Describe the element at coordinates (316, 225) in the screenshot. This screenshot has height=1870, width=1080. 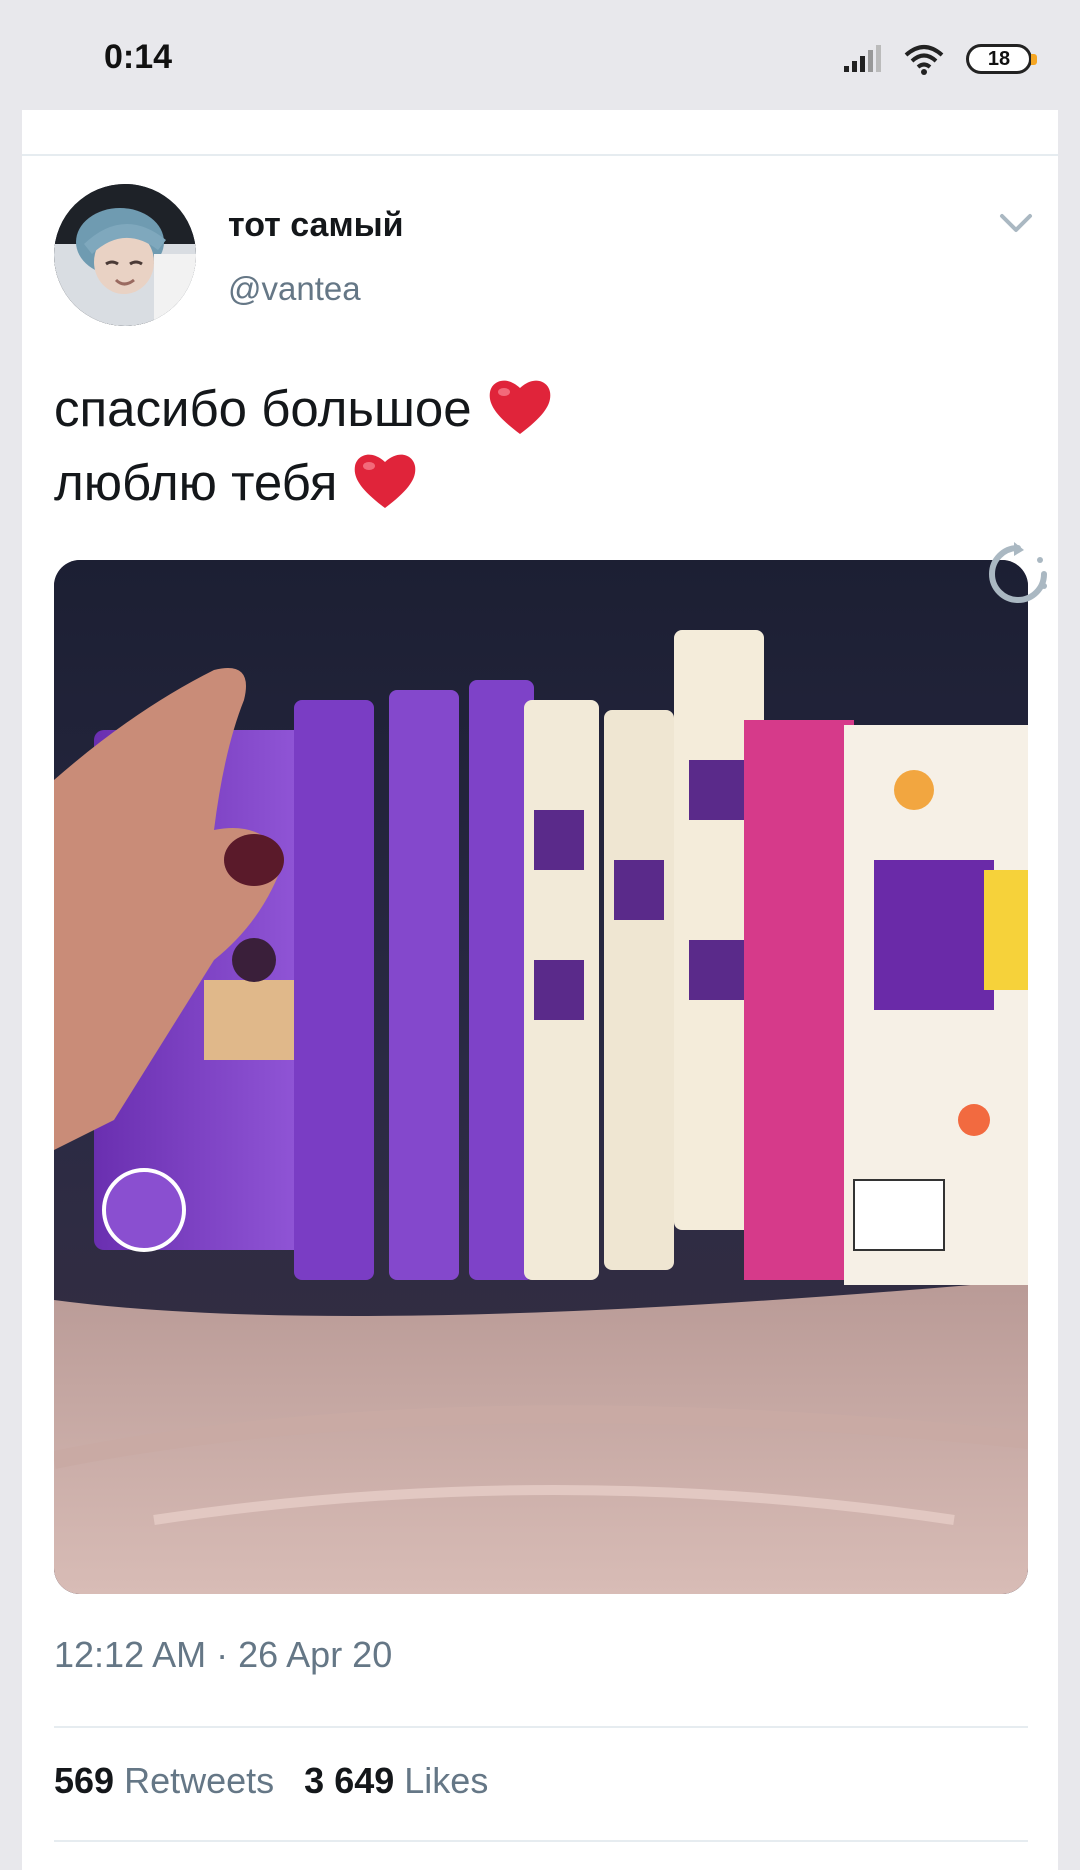
I see `display-name: тот самый` at that location.